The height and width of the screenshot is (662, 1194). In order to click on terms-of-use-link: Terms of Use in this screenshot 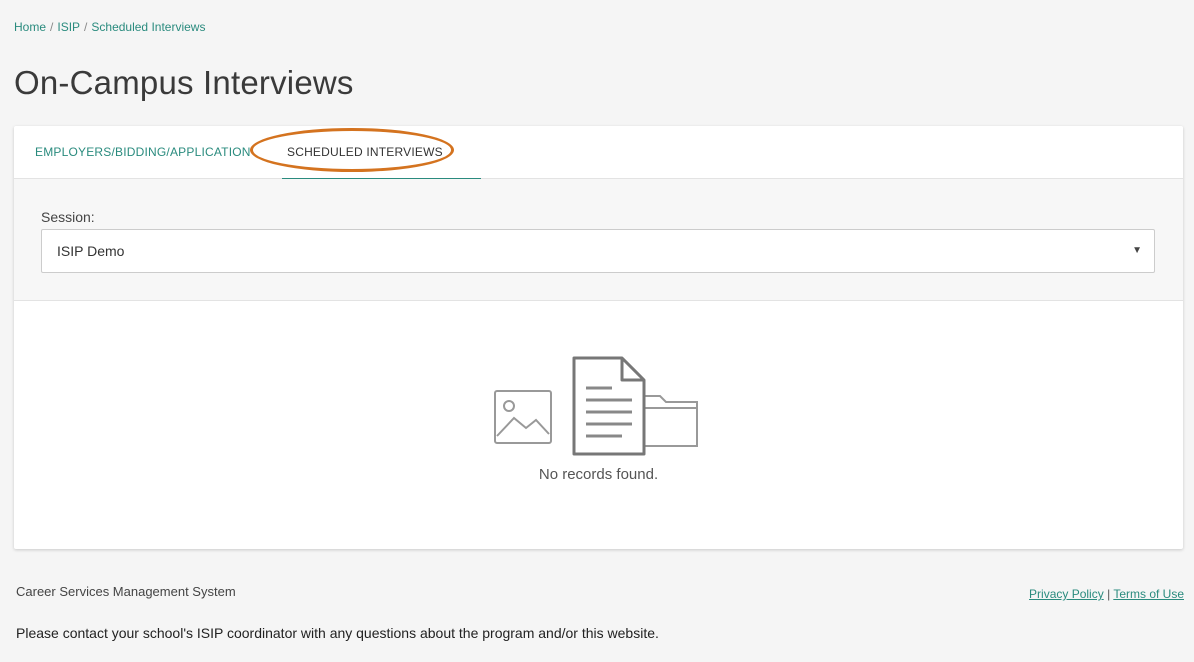, I will do `click(1148, 594)`.